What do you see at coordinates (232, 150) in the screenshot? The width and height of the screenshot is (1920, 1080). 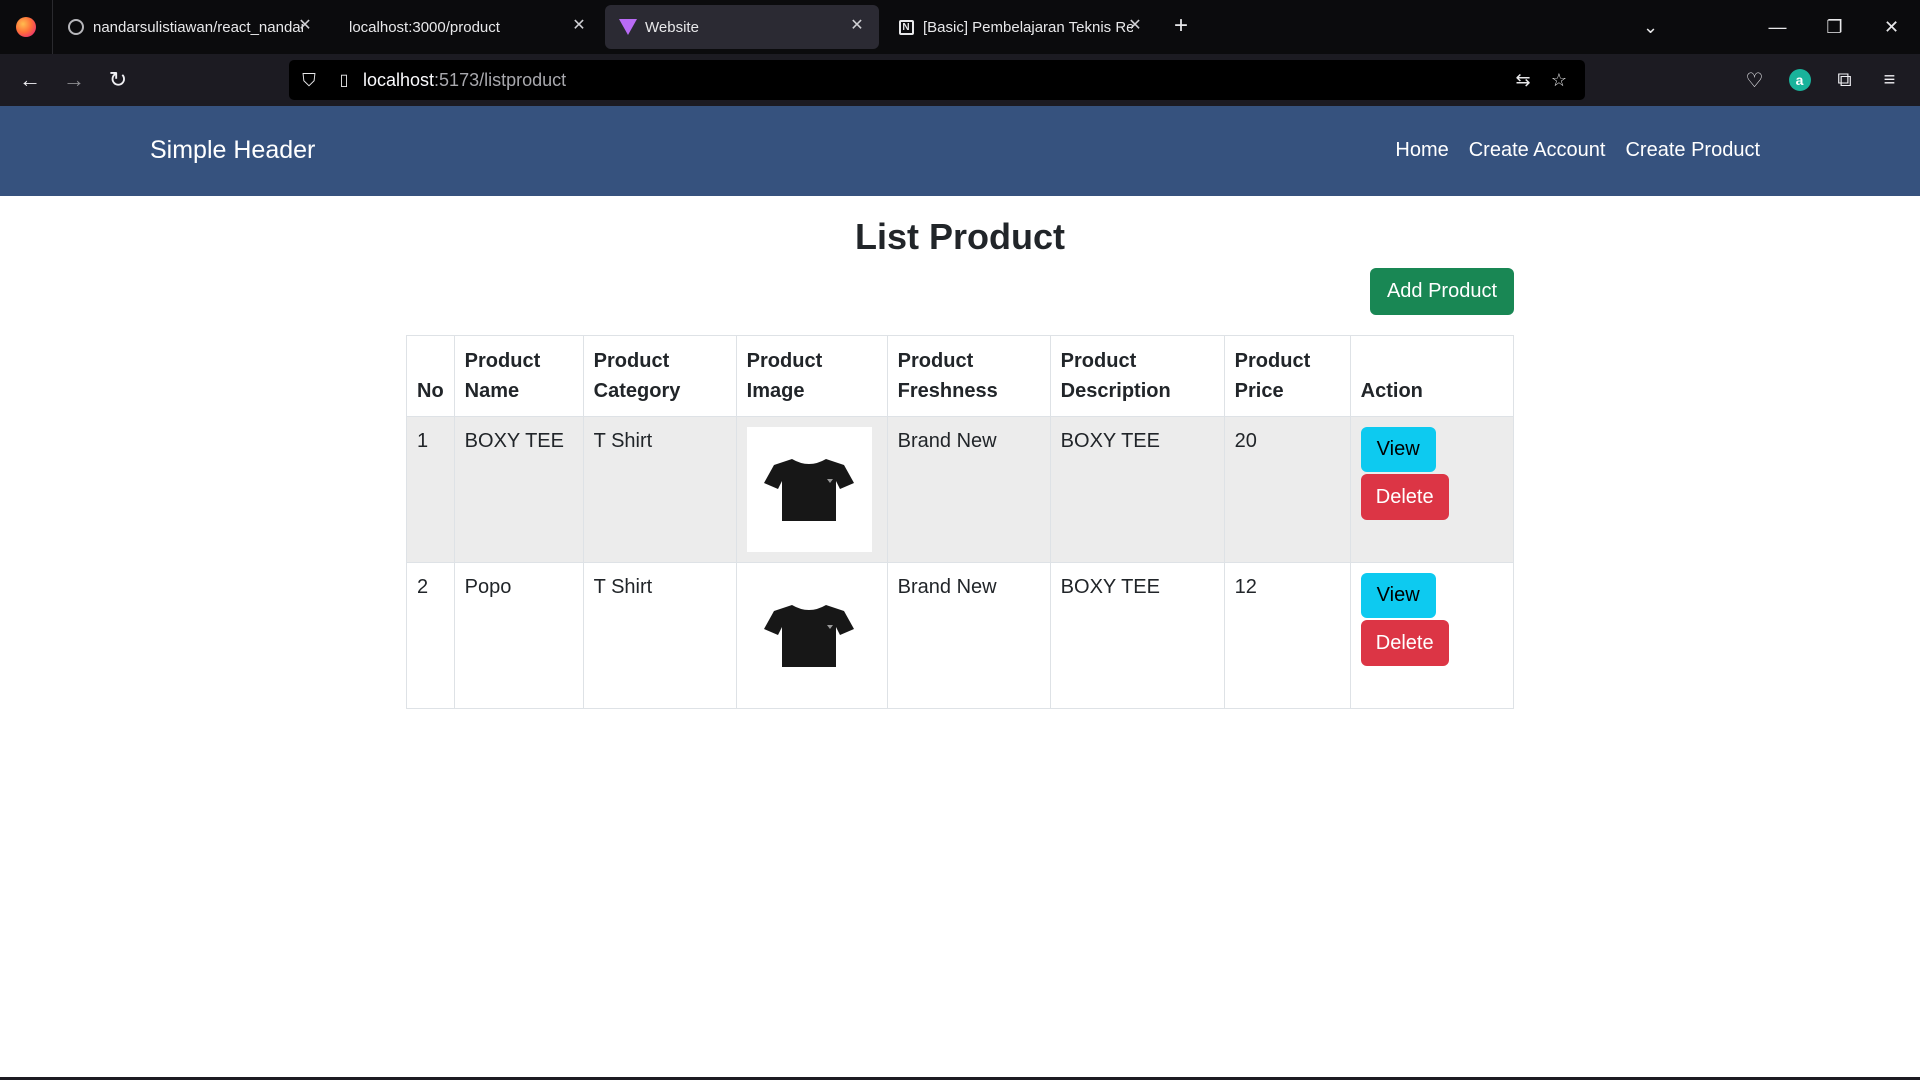 I see `site-brand: Simple Header` at bounding box center [232, 150].